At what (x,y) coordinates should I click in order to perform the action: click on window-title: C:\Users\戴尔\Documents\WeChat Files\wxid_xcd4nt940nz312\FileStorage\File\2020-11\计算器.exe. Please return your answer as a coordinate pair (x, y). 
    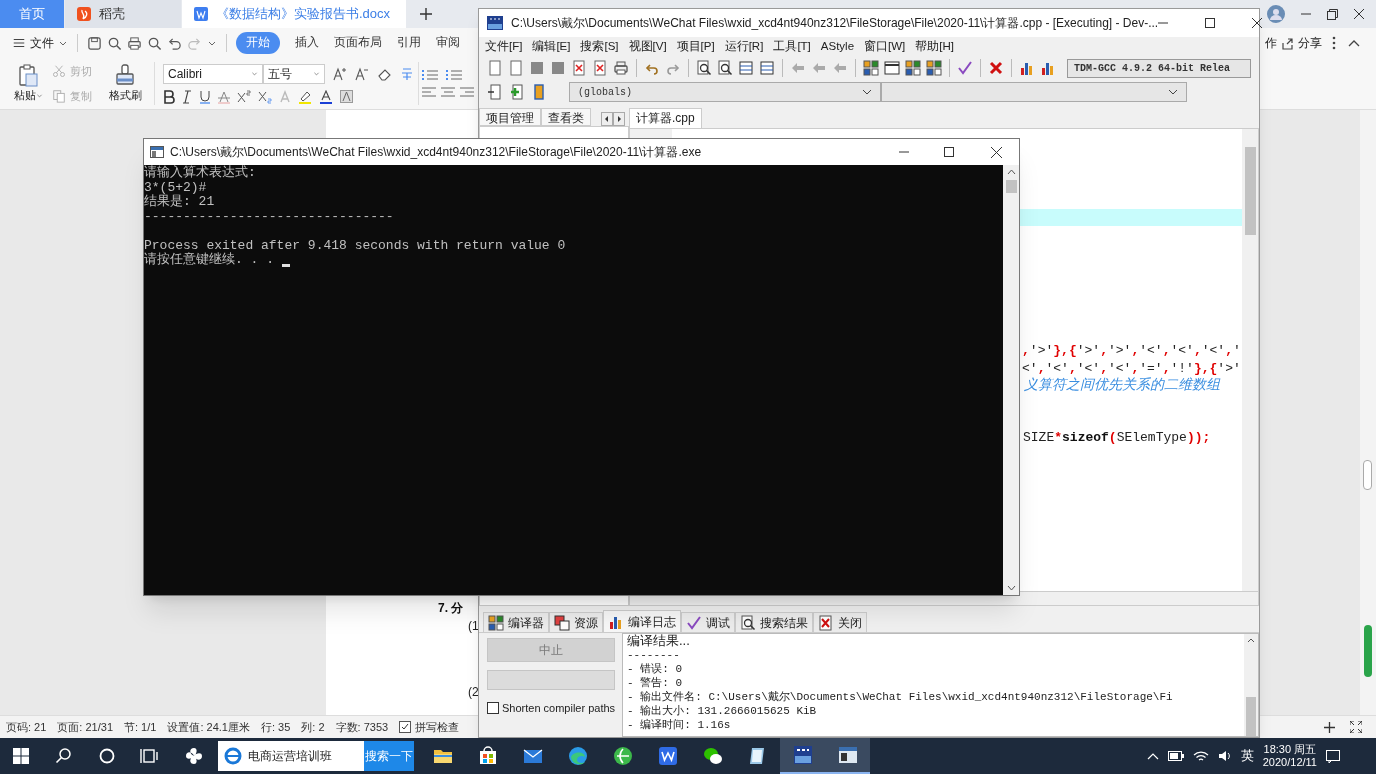
    Looking at the image, I should click on (436, 152).